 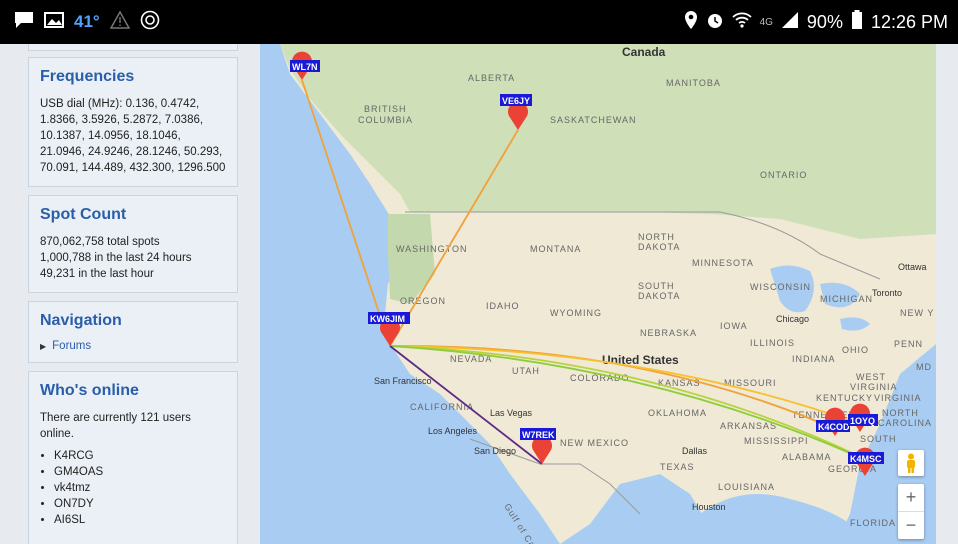 I want to click on label-british-2: COLUMBIA, so click(x=385, y=120).